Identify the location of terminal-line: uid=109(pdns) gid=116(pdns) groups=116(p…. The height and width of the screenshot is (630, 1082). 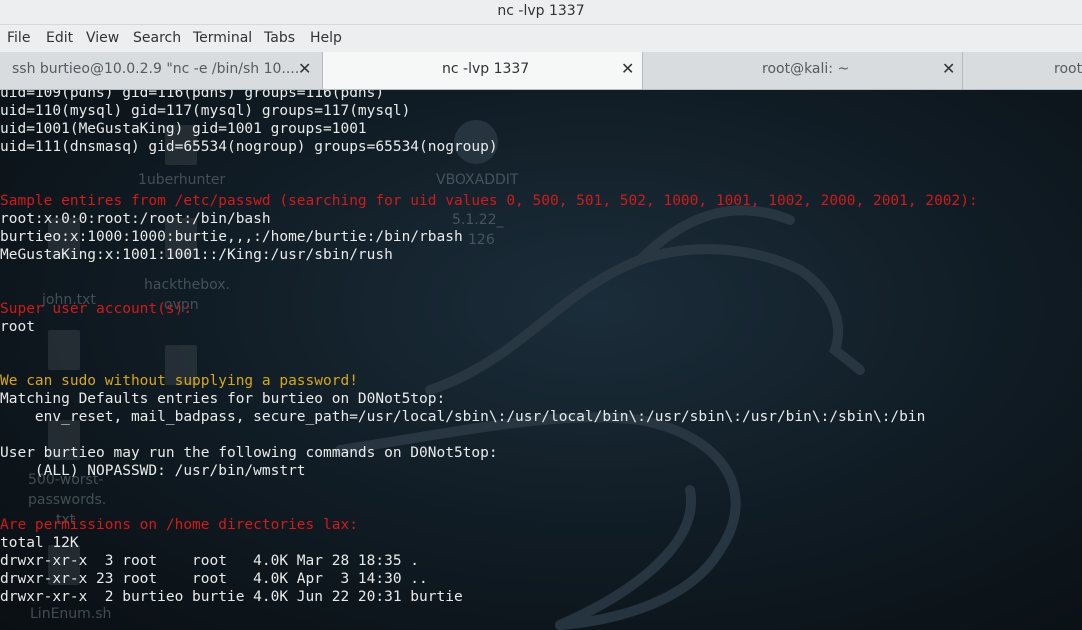
(192, 95).